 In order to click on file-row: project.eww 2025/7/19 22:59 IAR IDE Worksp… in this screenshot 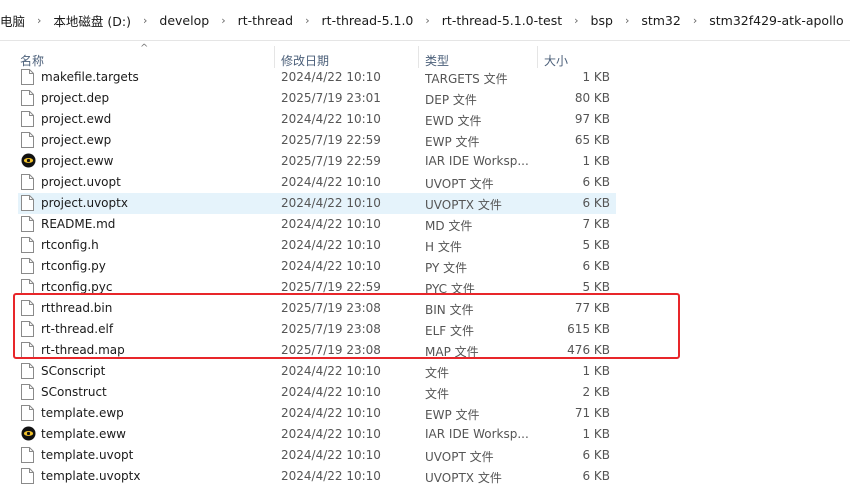, I will do `click(317, 161)`.